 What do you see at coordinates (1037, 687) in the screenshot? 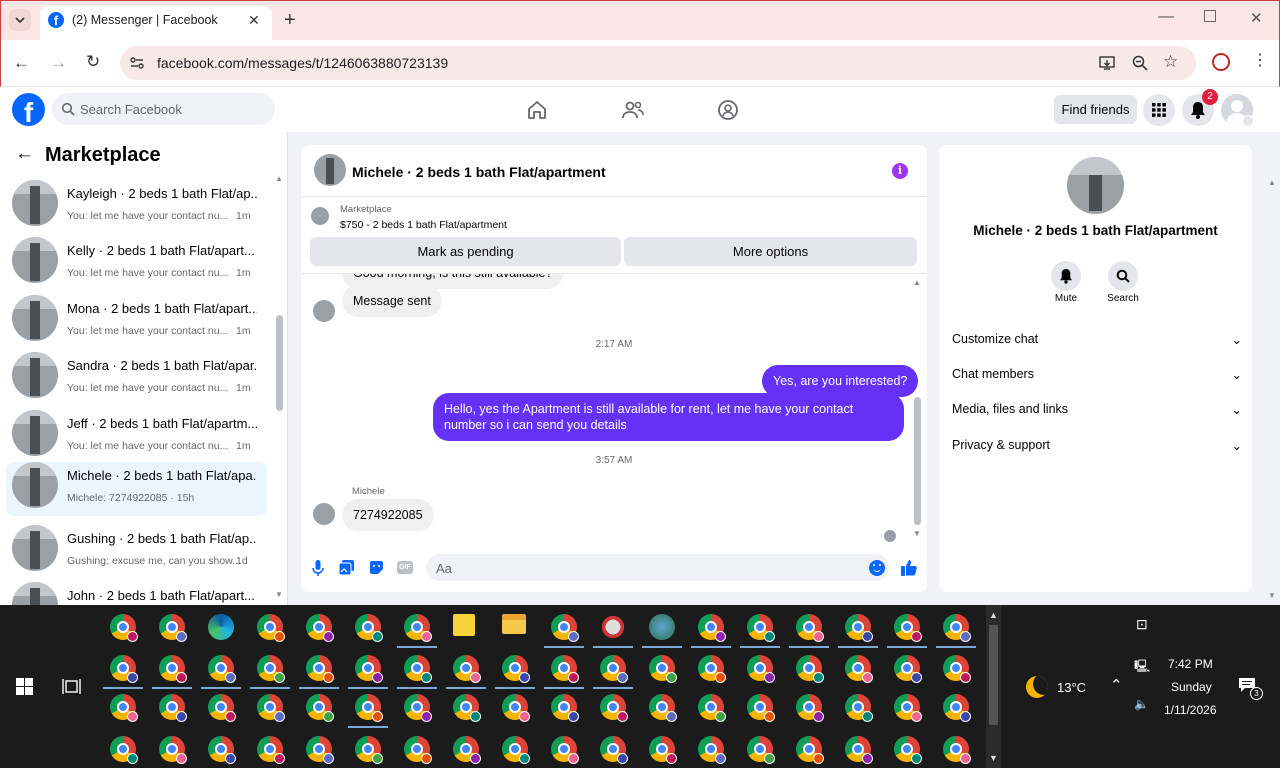
I see `weather-moon-icon` at bounding box center [1037, 687].